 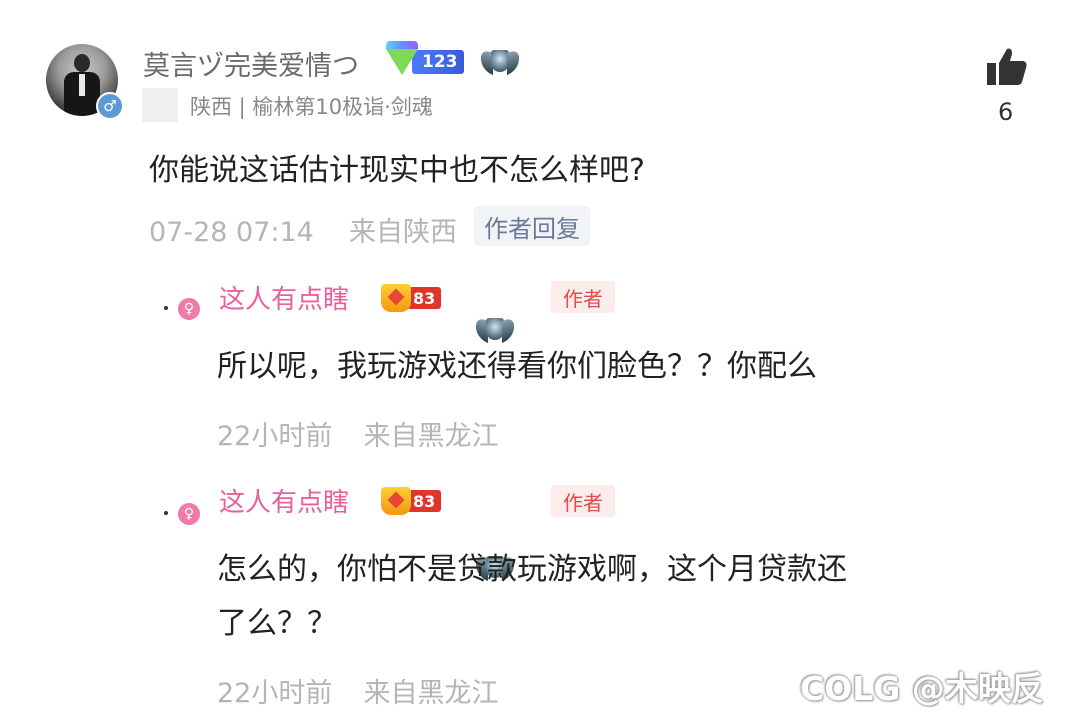 I want to click on like-count: 6, so click(x=1006, y=112).